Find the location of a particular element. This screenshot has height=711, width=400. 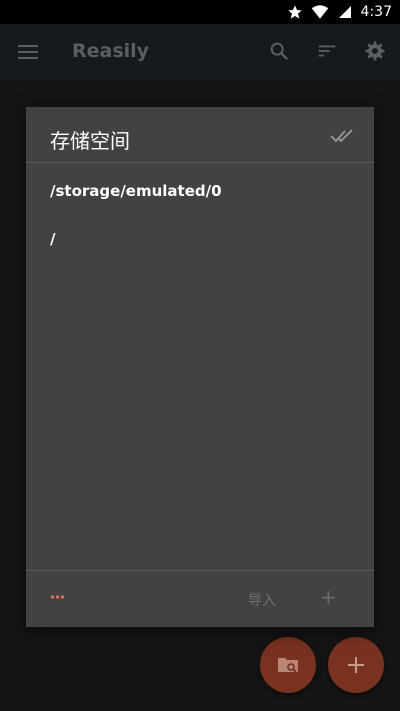

app-bar: Reasily is located at coordinates (200, 52).